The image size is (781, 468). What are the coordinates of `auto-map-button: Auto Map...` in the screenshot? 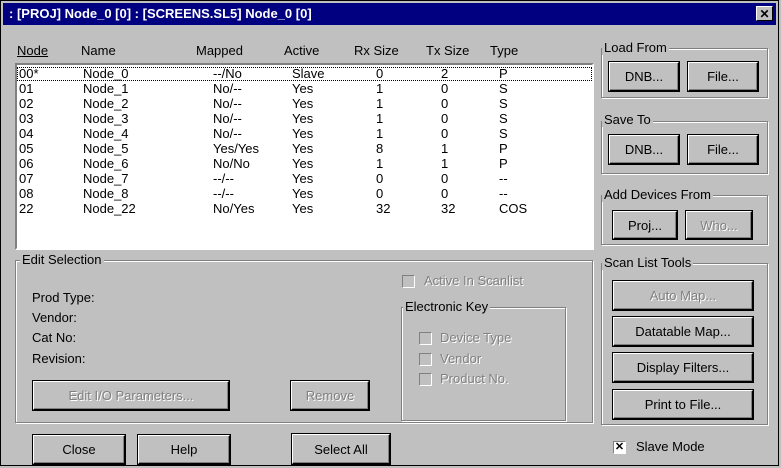 It's located at (683, 295).